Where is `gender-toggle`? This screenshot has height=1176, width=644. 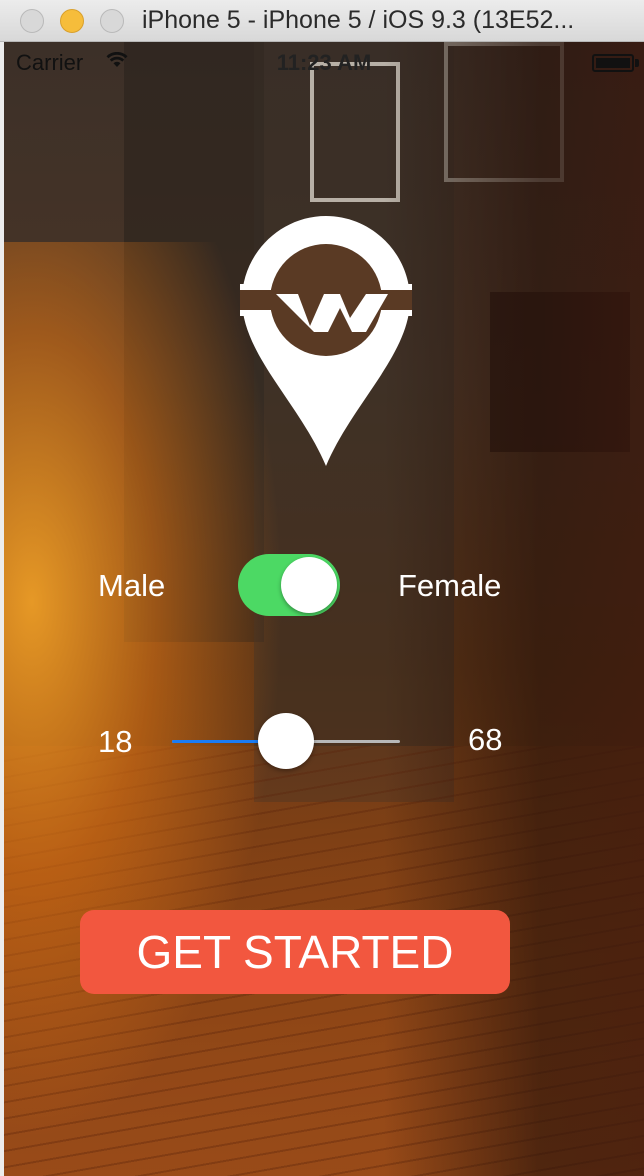 gender-toggle is located at coordinates (289, 585).